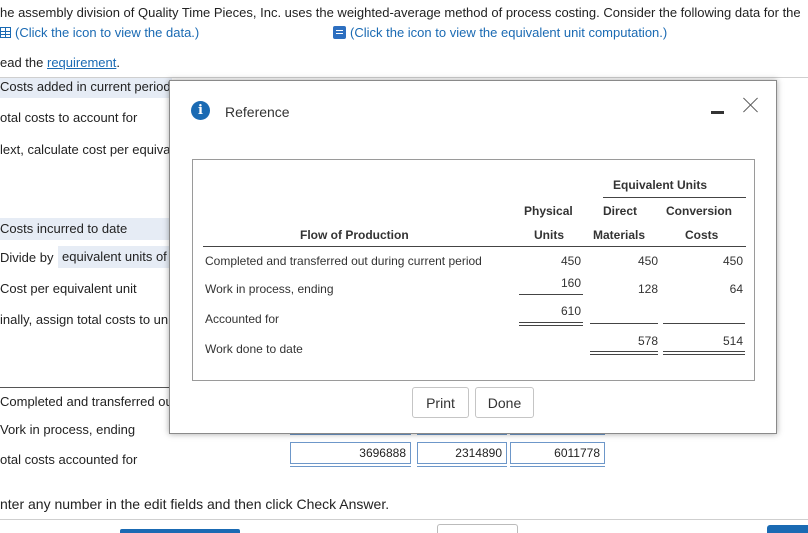 This screenshot has height=533, width=808. What do you see at coordinates (736, 289) in the screenshot?
I see `row-wip-conversion: 64` at bounding box center [736, 289].